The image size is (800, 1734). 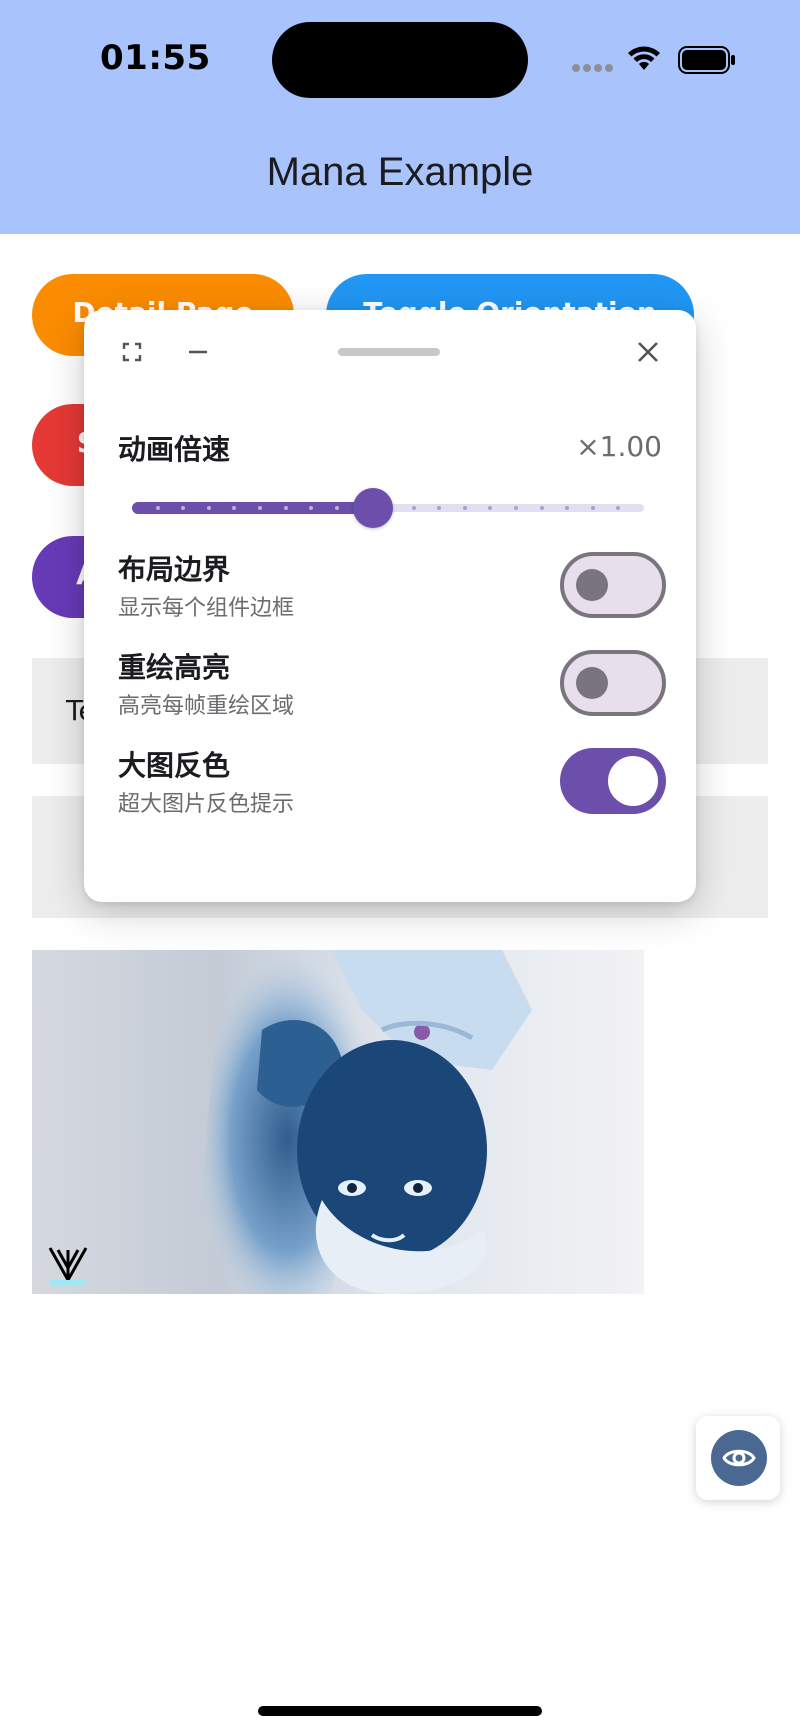 I want to click on layout-bounds-switch, so click(x=613, y=585).